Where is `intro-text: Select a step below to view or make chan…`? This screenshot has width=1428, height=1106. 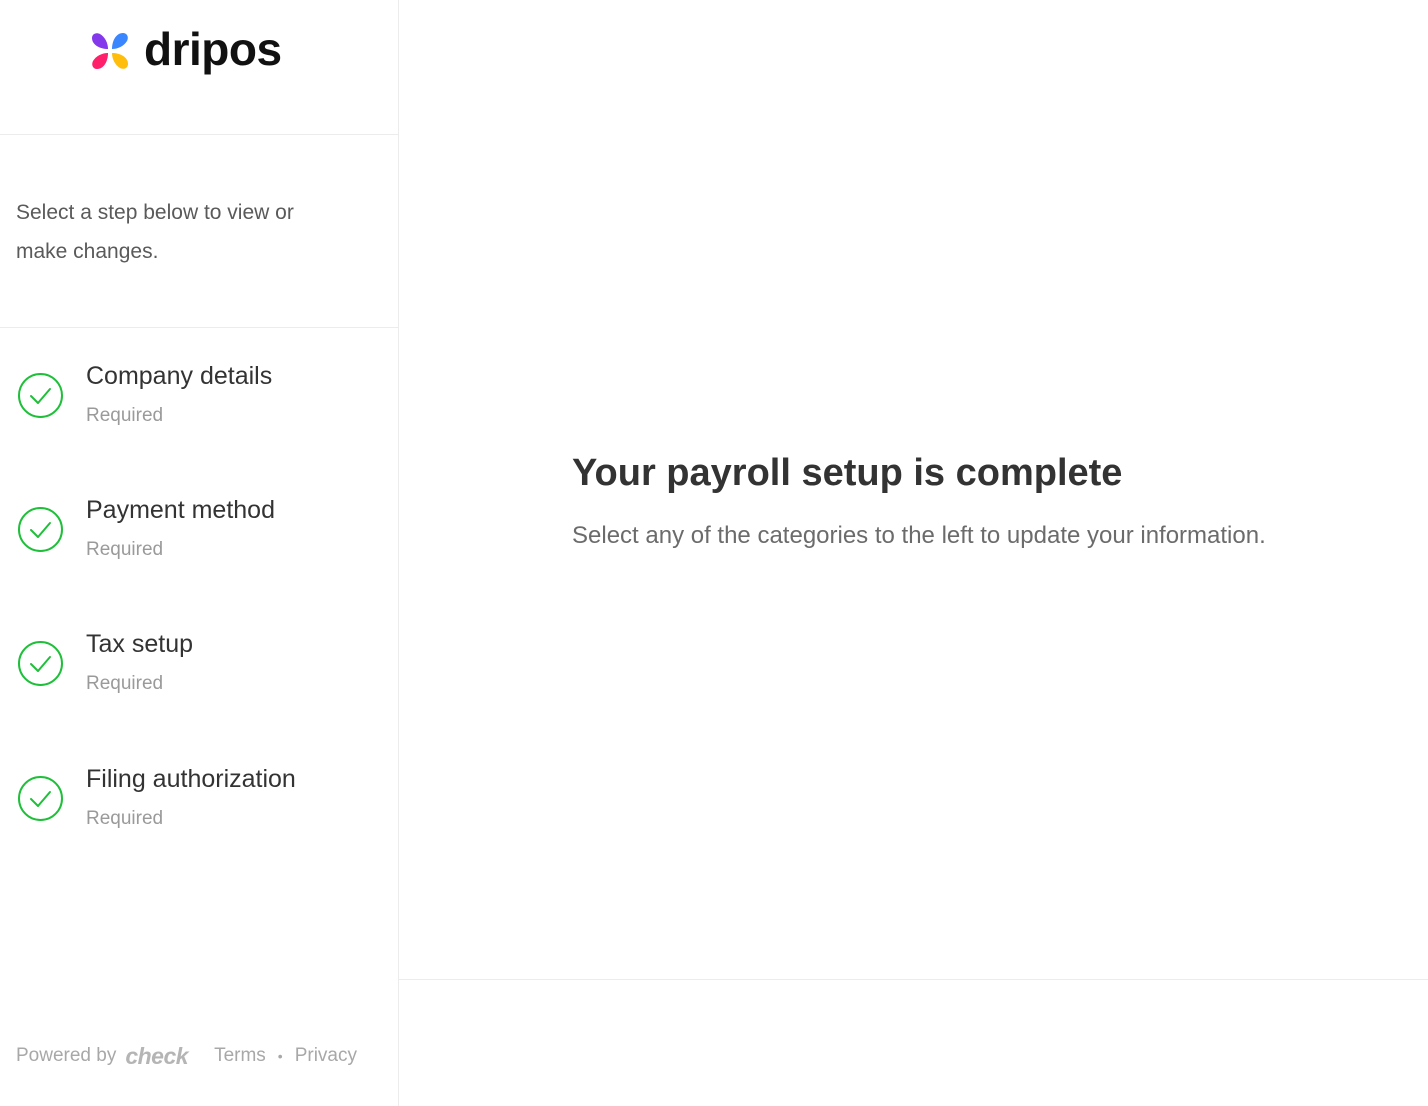 intro-text: Select a step below to view or make chan… is located at coordinates (155, 232).